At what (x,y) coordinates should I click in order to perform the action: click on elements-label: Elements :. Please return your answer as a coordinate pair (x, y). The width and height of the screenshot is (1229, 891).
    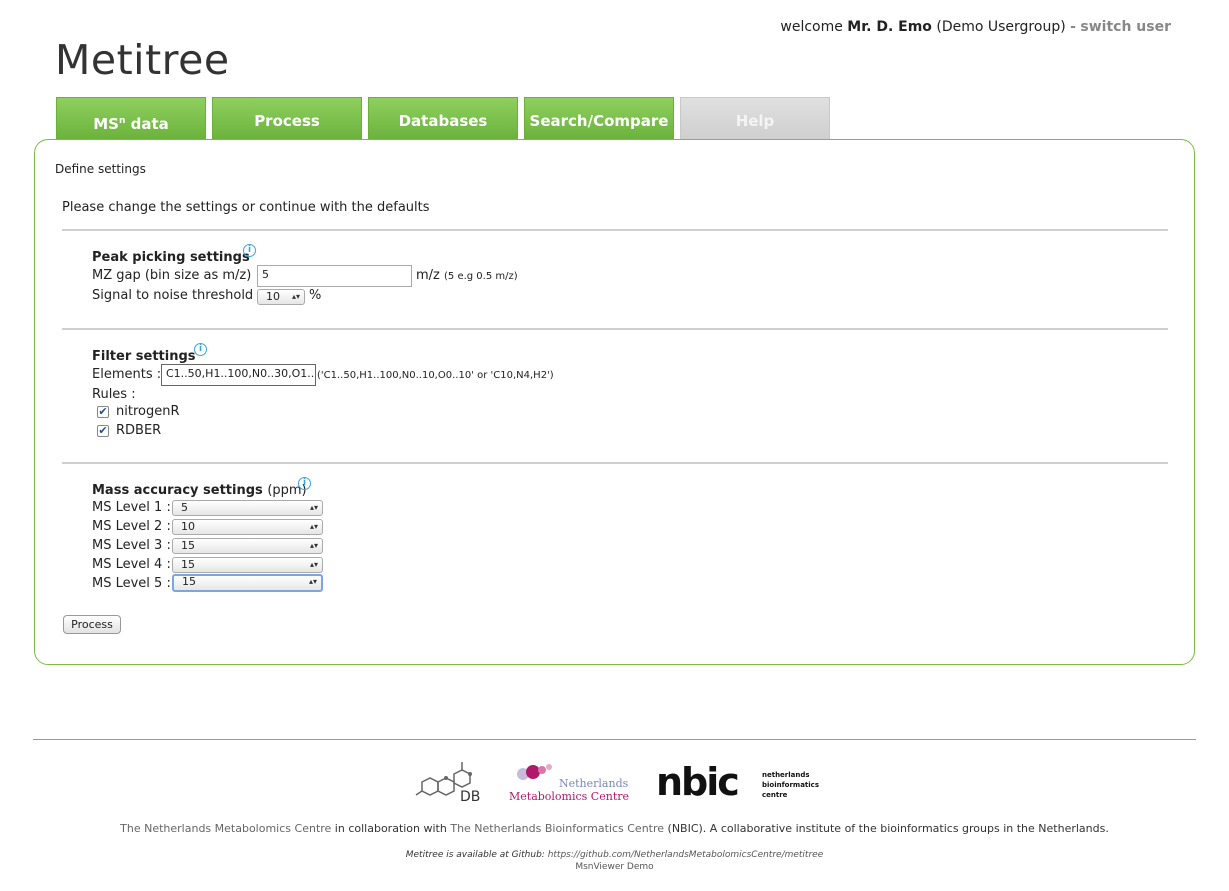
    Looking at the image, I should click on (127, 374).